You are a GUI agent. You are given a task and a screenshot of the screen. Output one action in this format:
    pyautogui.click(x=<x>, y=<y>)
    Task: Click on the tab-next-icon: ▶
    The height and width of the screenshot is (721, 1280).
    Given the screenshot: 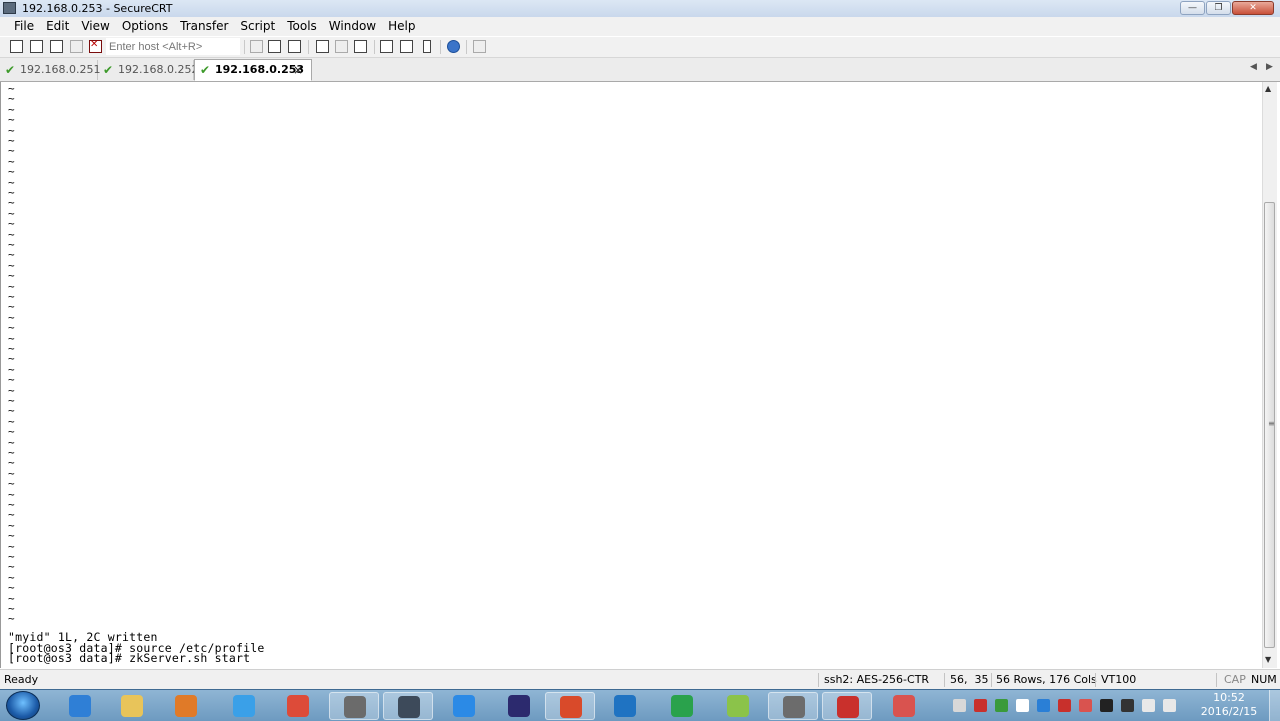 What is the action you would take?
    pyautogui.click(x=1269, y=67)
    